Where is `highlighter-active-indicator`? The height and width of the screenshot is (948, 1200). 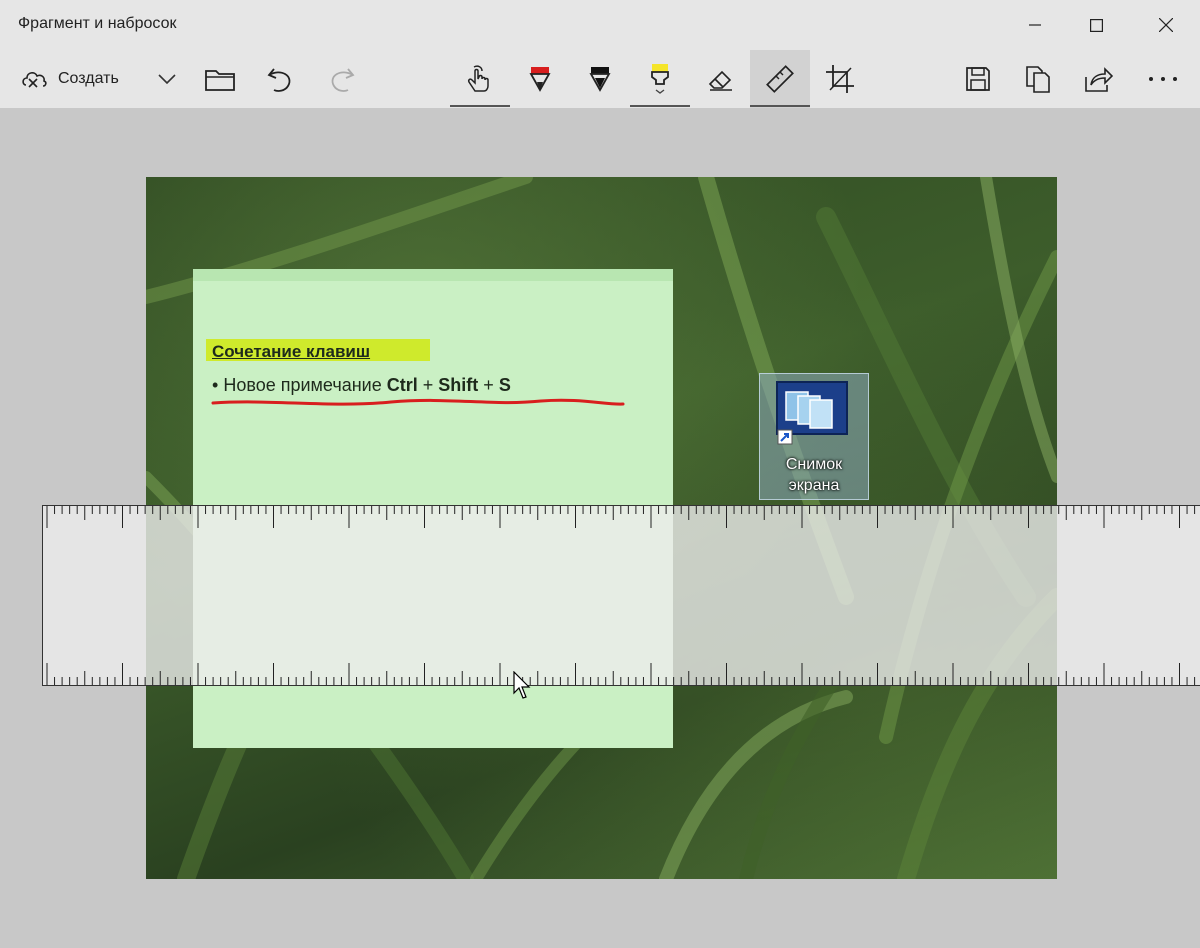 highlighter-active-indicator is located at coordinates (660, 106).